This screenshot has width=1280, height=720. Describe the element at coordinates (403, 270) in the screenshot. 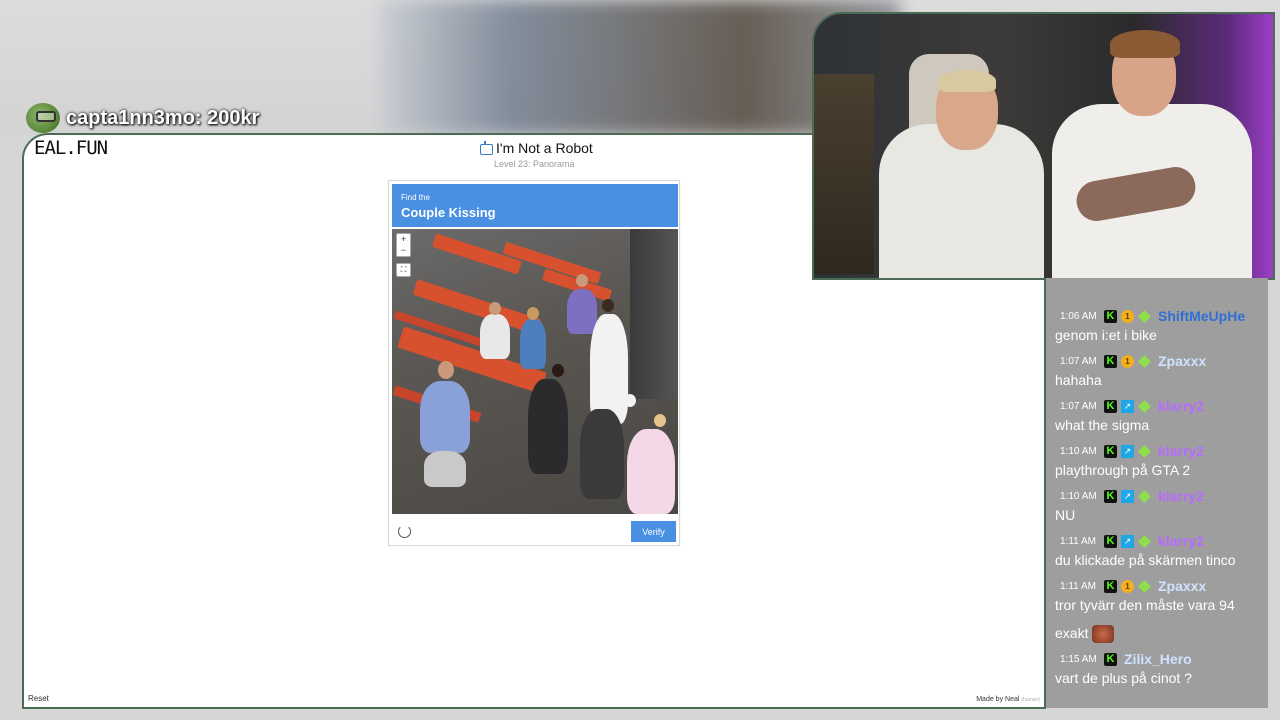

I see `fullscreen-button: ⛶` at that location.